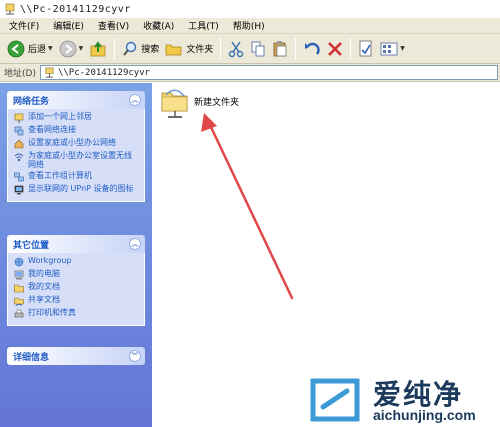  Describe the element at coordinates (76, 244) in the screenshot. I see `other-places-header: 其它位置 ︽` at that location.